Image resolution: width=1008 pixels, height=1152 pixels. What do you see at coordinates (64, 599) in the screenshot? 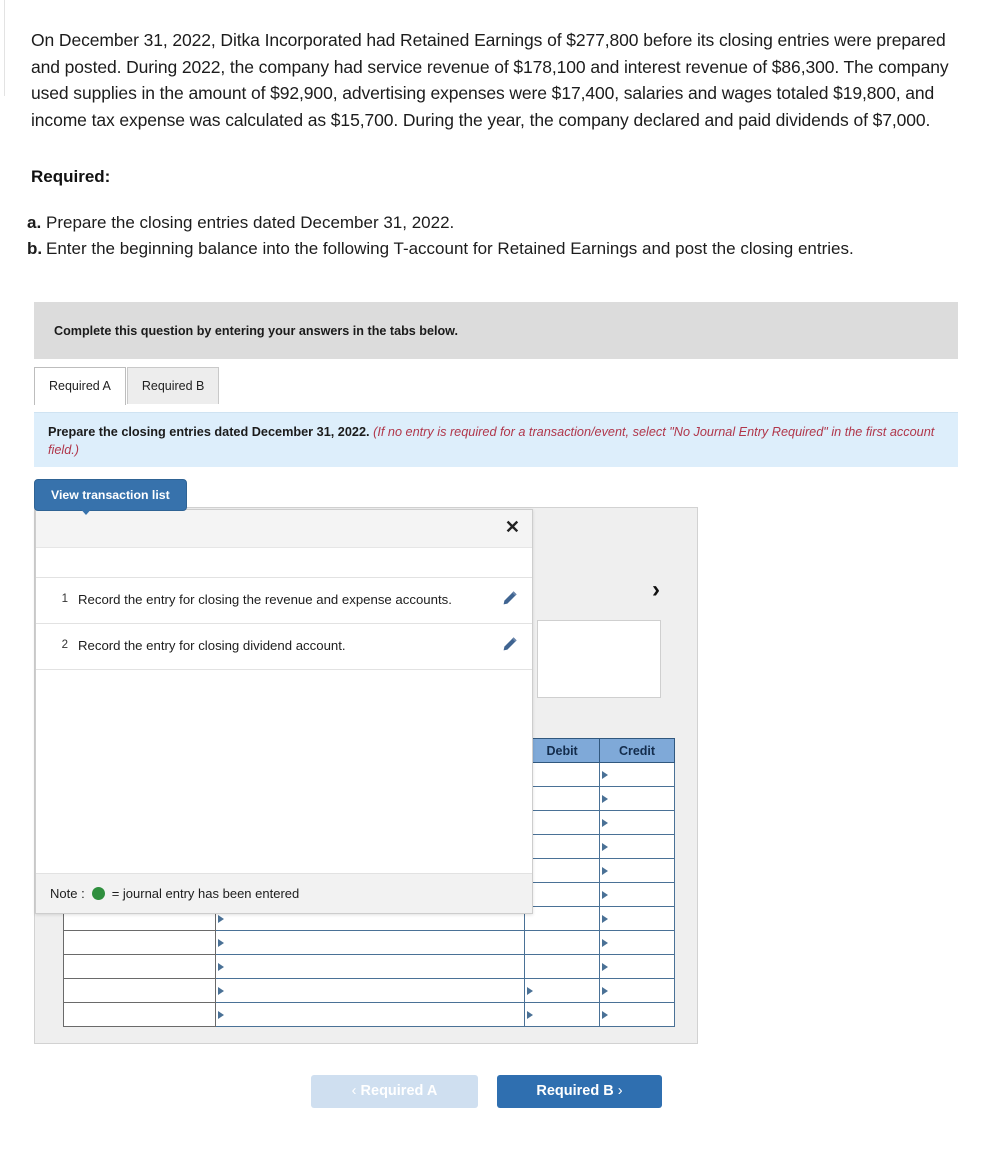
I see `transaction-number: 1` at bounding box center [64, 599].